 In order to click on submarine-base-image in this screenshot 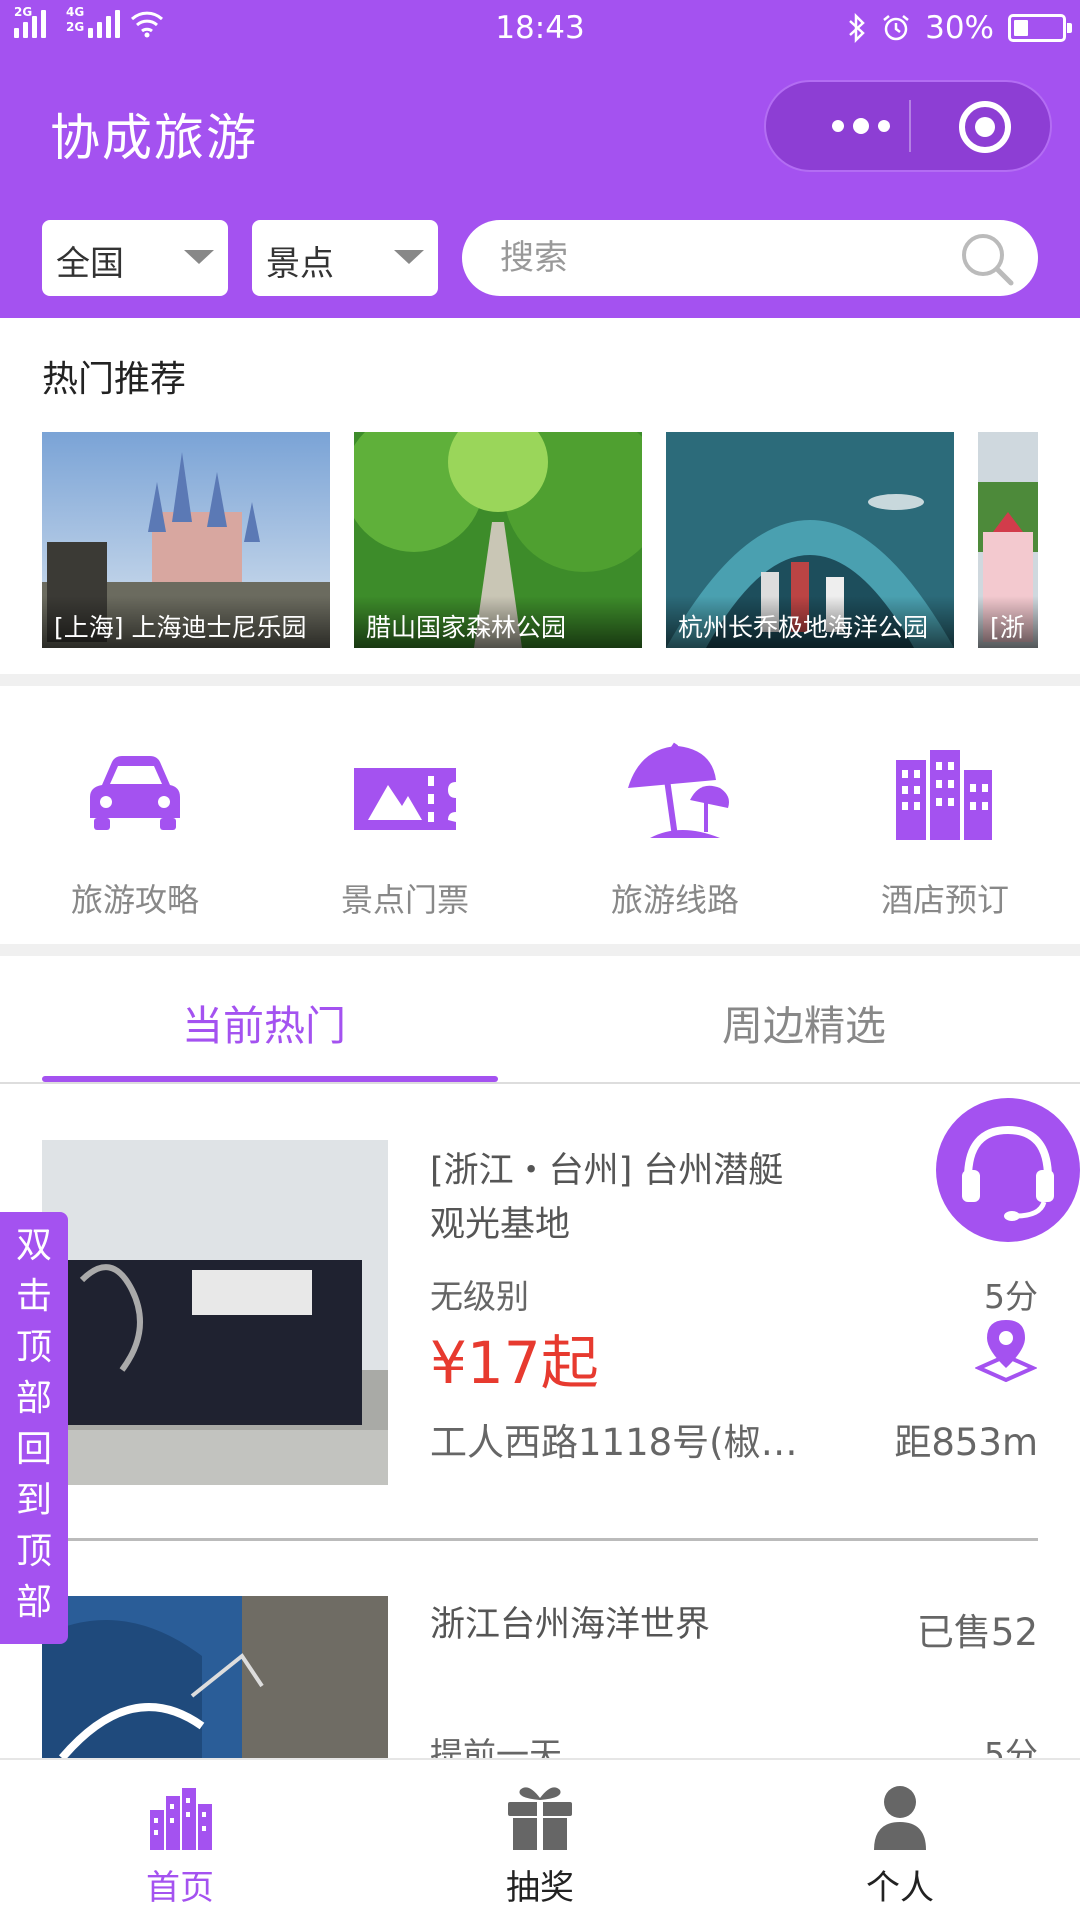, I will do `click(215, 1312)`.